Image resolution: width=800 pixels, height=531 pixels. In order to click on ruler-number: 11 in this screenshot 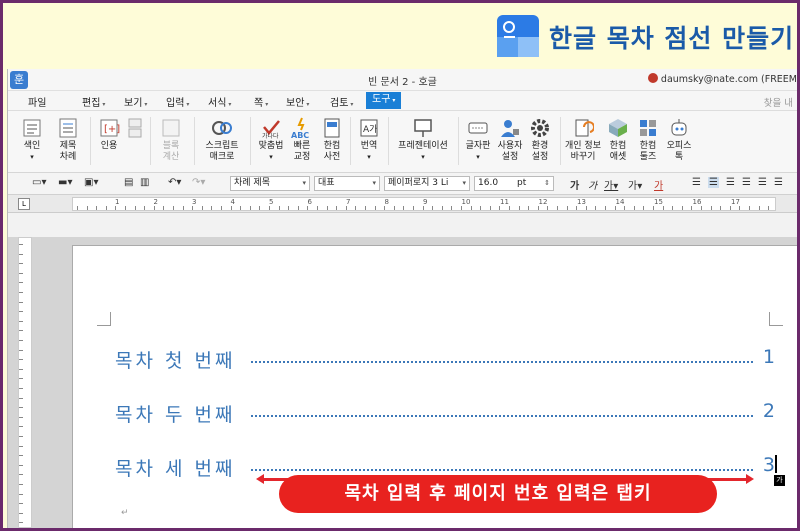, I will do `click(504, 202)`.